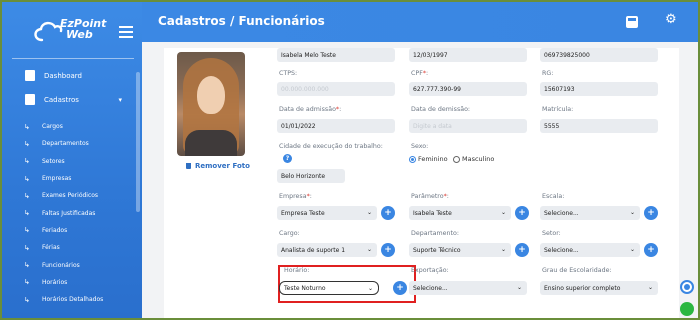 This screenshot has width=700, height=320. Describe the element at coordinates (522, 250) in the screenshot. I see `add-departamento-button: +` at that location.